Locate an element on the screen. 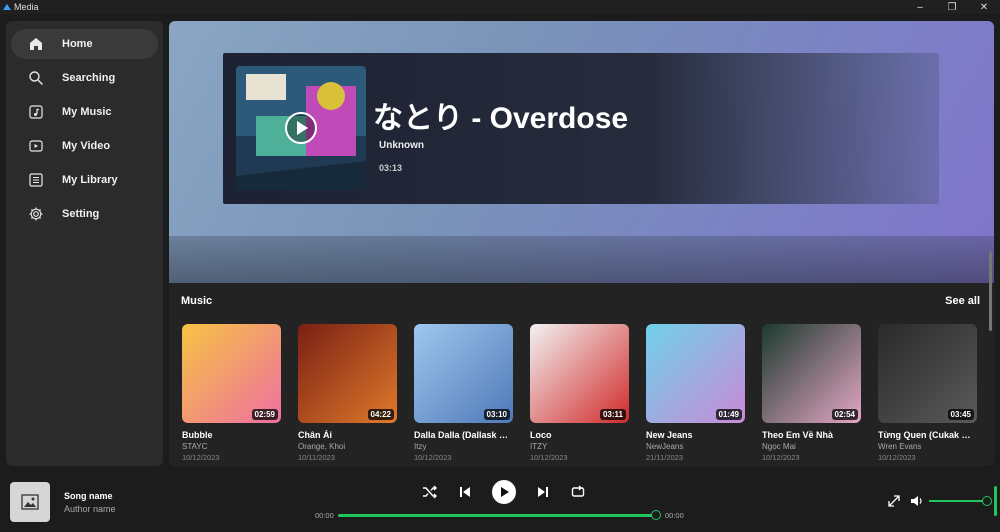 This screenshot has height=532, width=1000. library-icon is located at coordinates (36, 180).